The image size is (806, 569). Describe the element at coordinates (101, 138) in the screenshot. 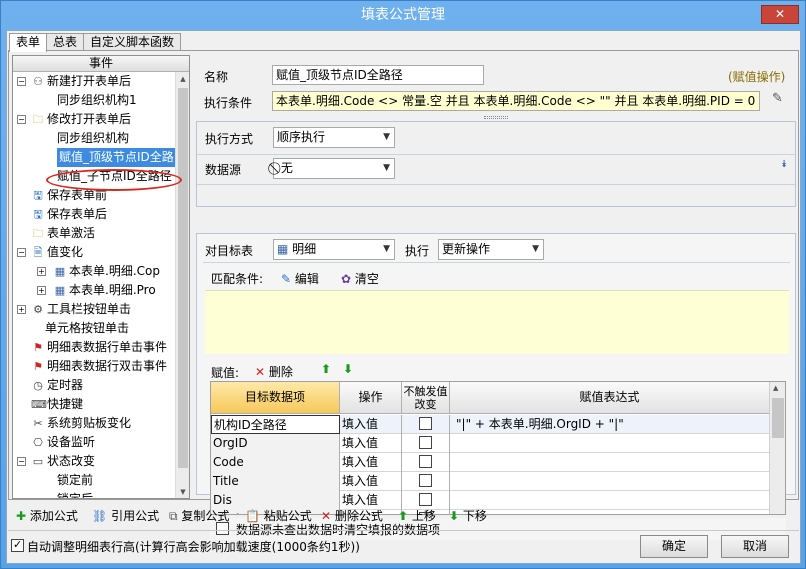

I see `tree-node: 同步组织机构` at that location.